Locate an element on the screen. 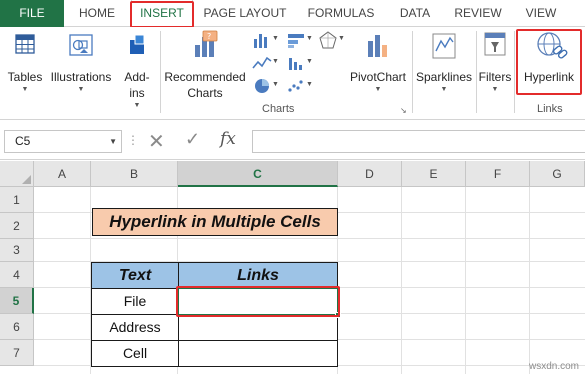 This screenshot has width=585, height=374. recommended-charts-label-2: Charts is located at coordinates (205, 93).